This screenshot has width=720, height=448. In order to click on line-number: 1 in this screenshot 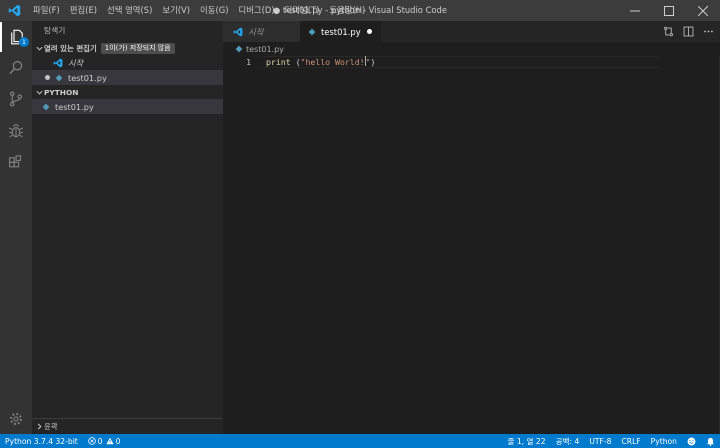, I will do `click(248, 62)`.